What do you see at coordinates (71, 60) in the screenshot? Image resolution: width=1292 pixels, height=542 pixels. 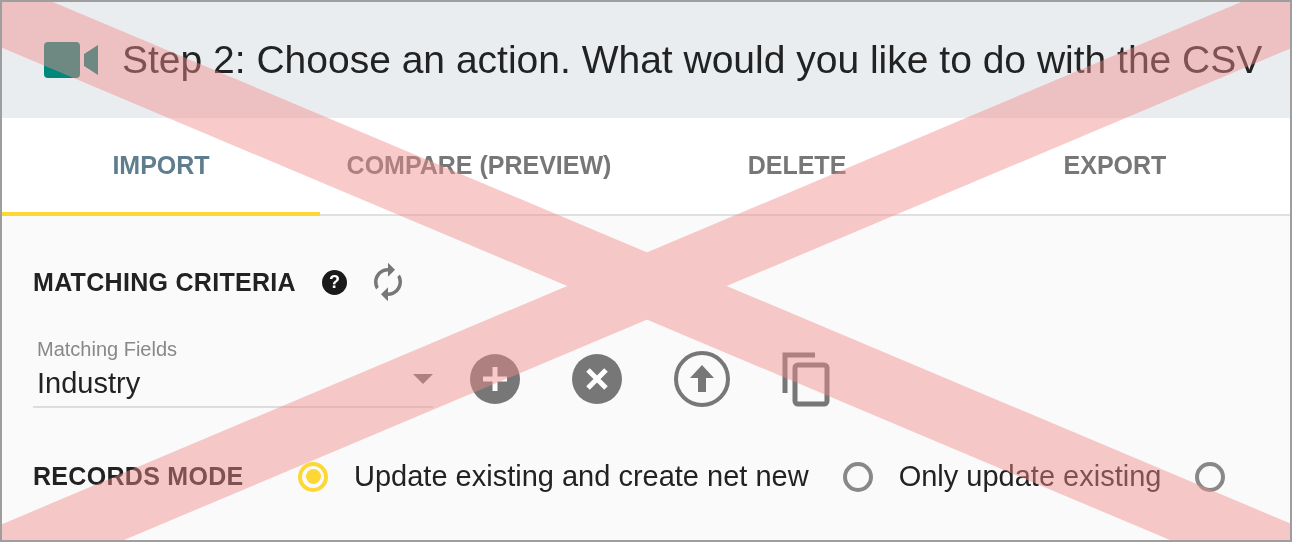 I see `video-camera-icon` at bounding box center [71, 60].